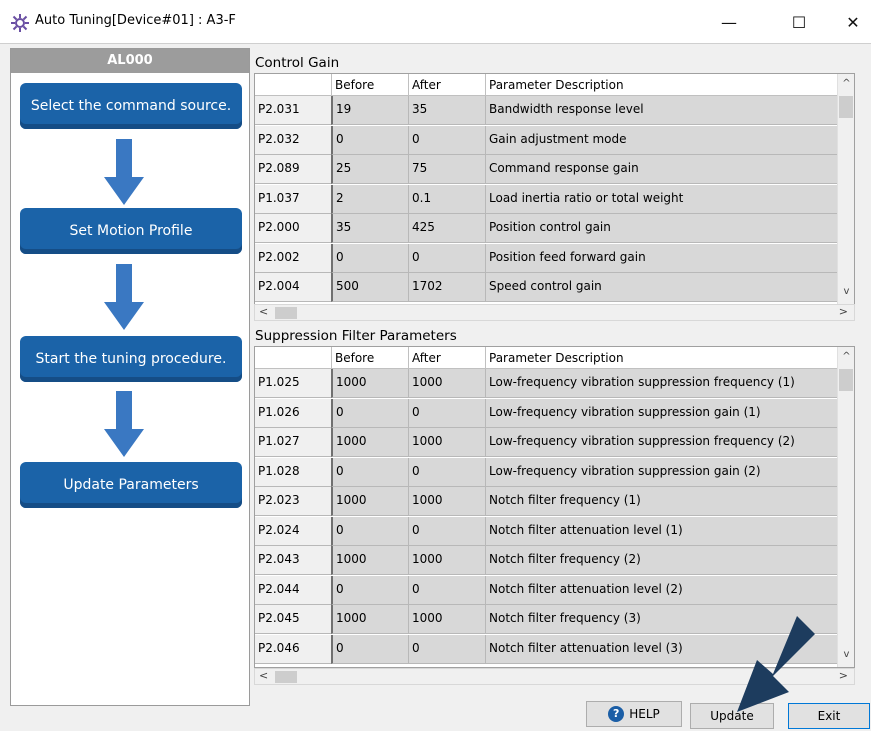  I want to click on window-title: Auto Tuning[Device#01] : A3-F, so click(135, 20).